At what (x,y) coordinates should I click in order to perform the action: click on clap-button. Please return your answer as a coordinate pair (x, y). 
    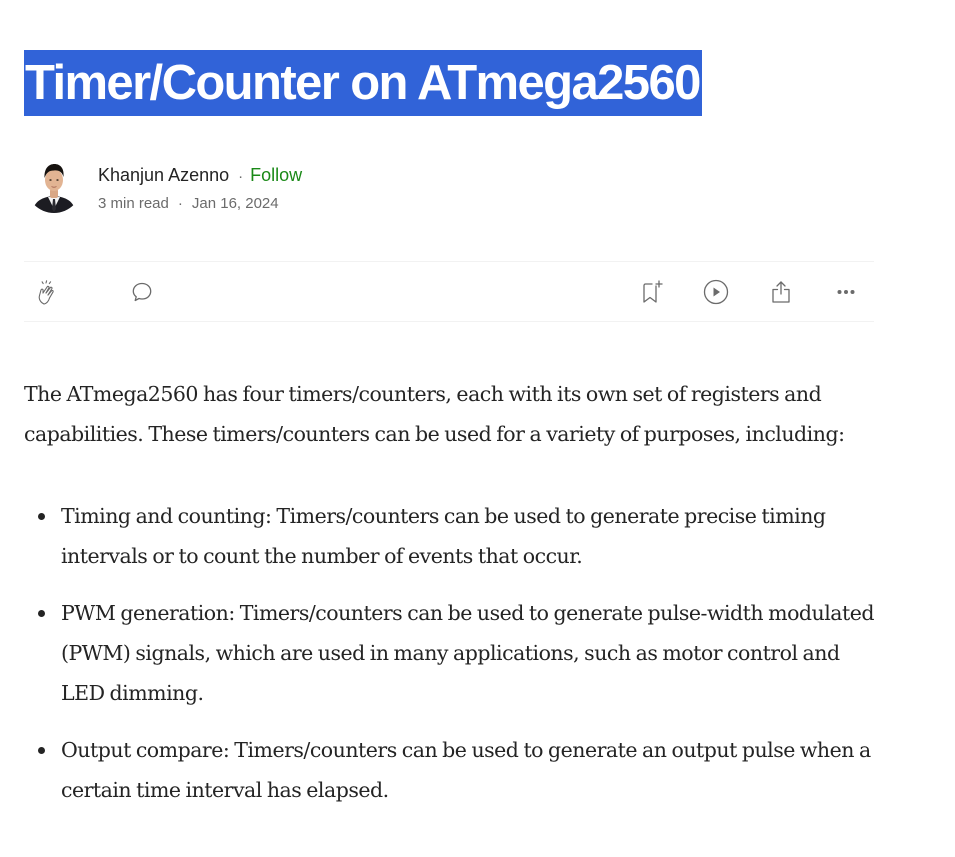
    Looking at the image, I should click on (48, 292).